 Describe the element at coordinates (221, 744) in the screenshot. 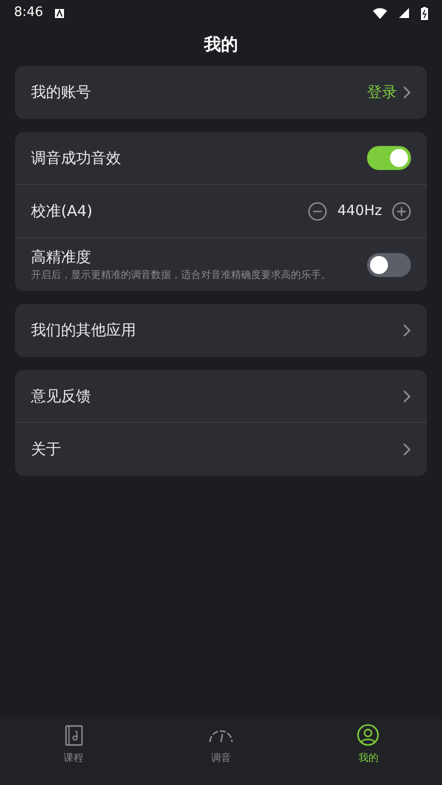

I see `nav-tab: 调音` at that location.